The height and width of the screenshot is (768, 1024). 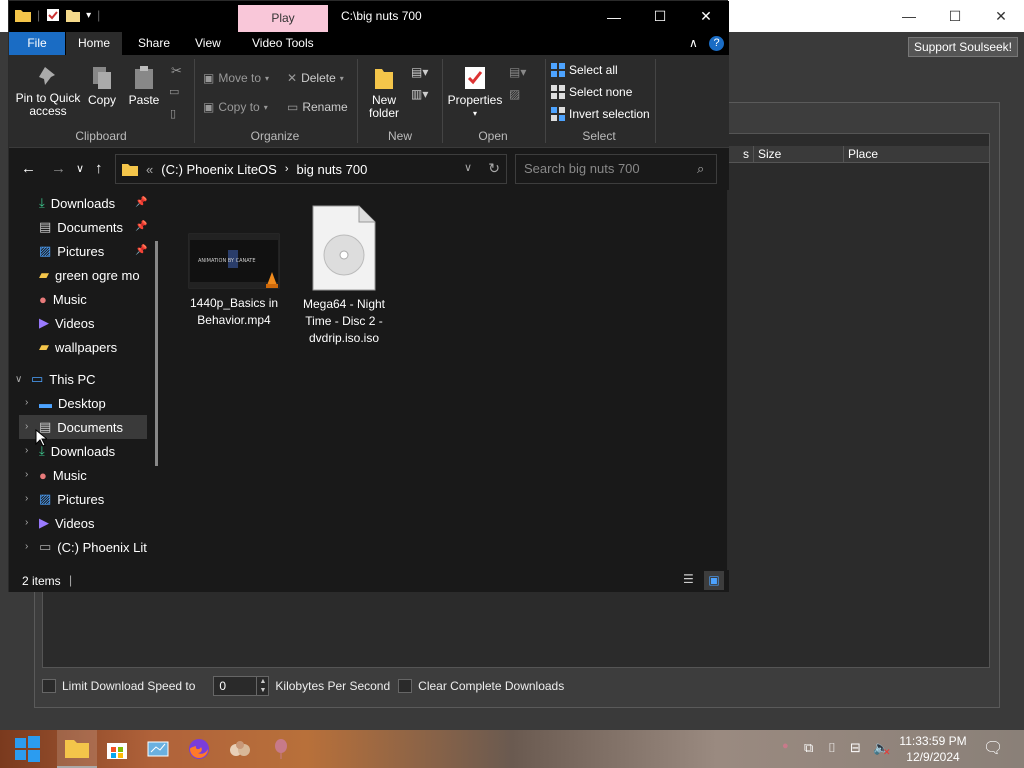 I want to click on chevron-down-icon: ∨, so click(x=18, y=379).